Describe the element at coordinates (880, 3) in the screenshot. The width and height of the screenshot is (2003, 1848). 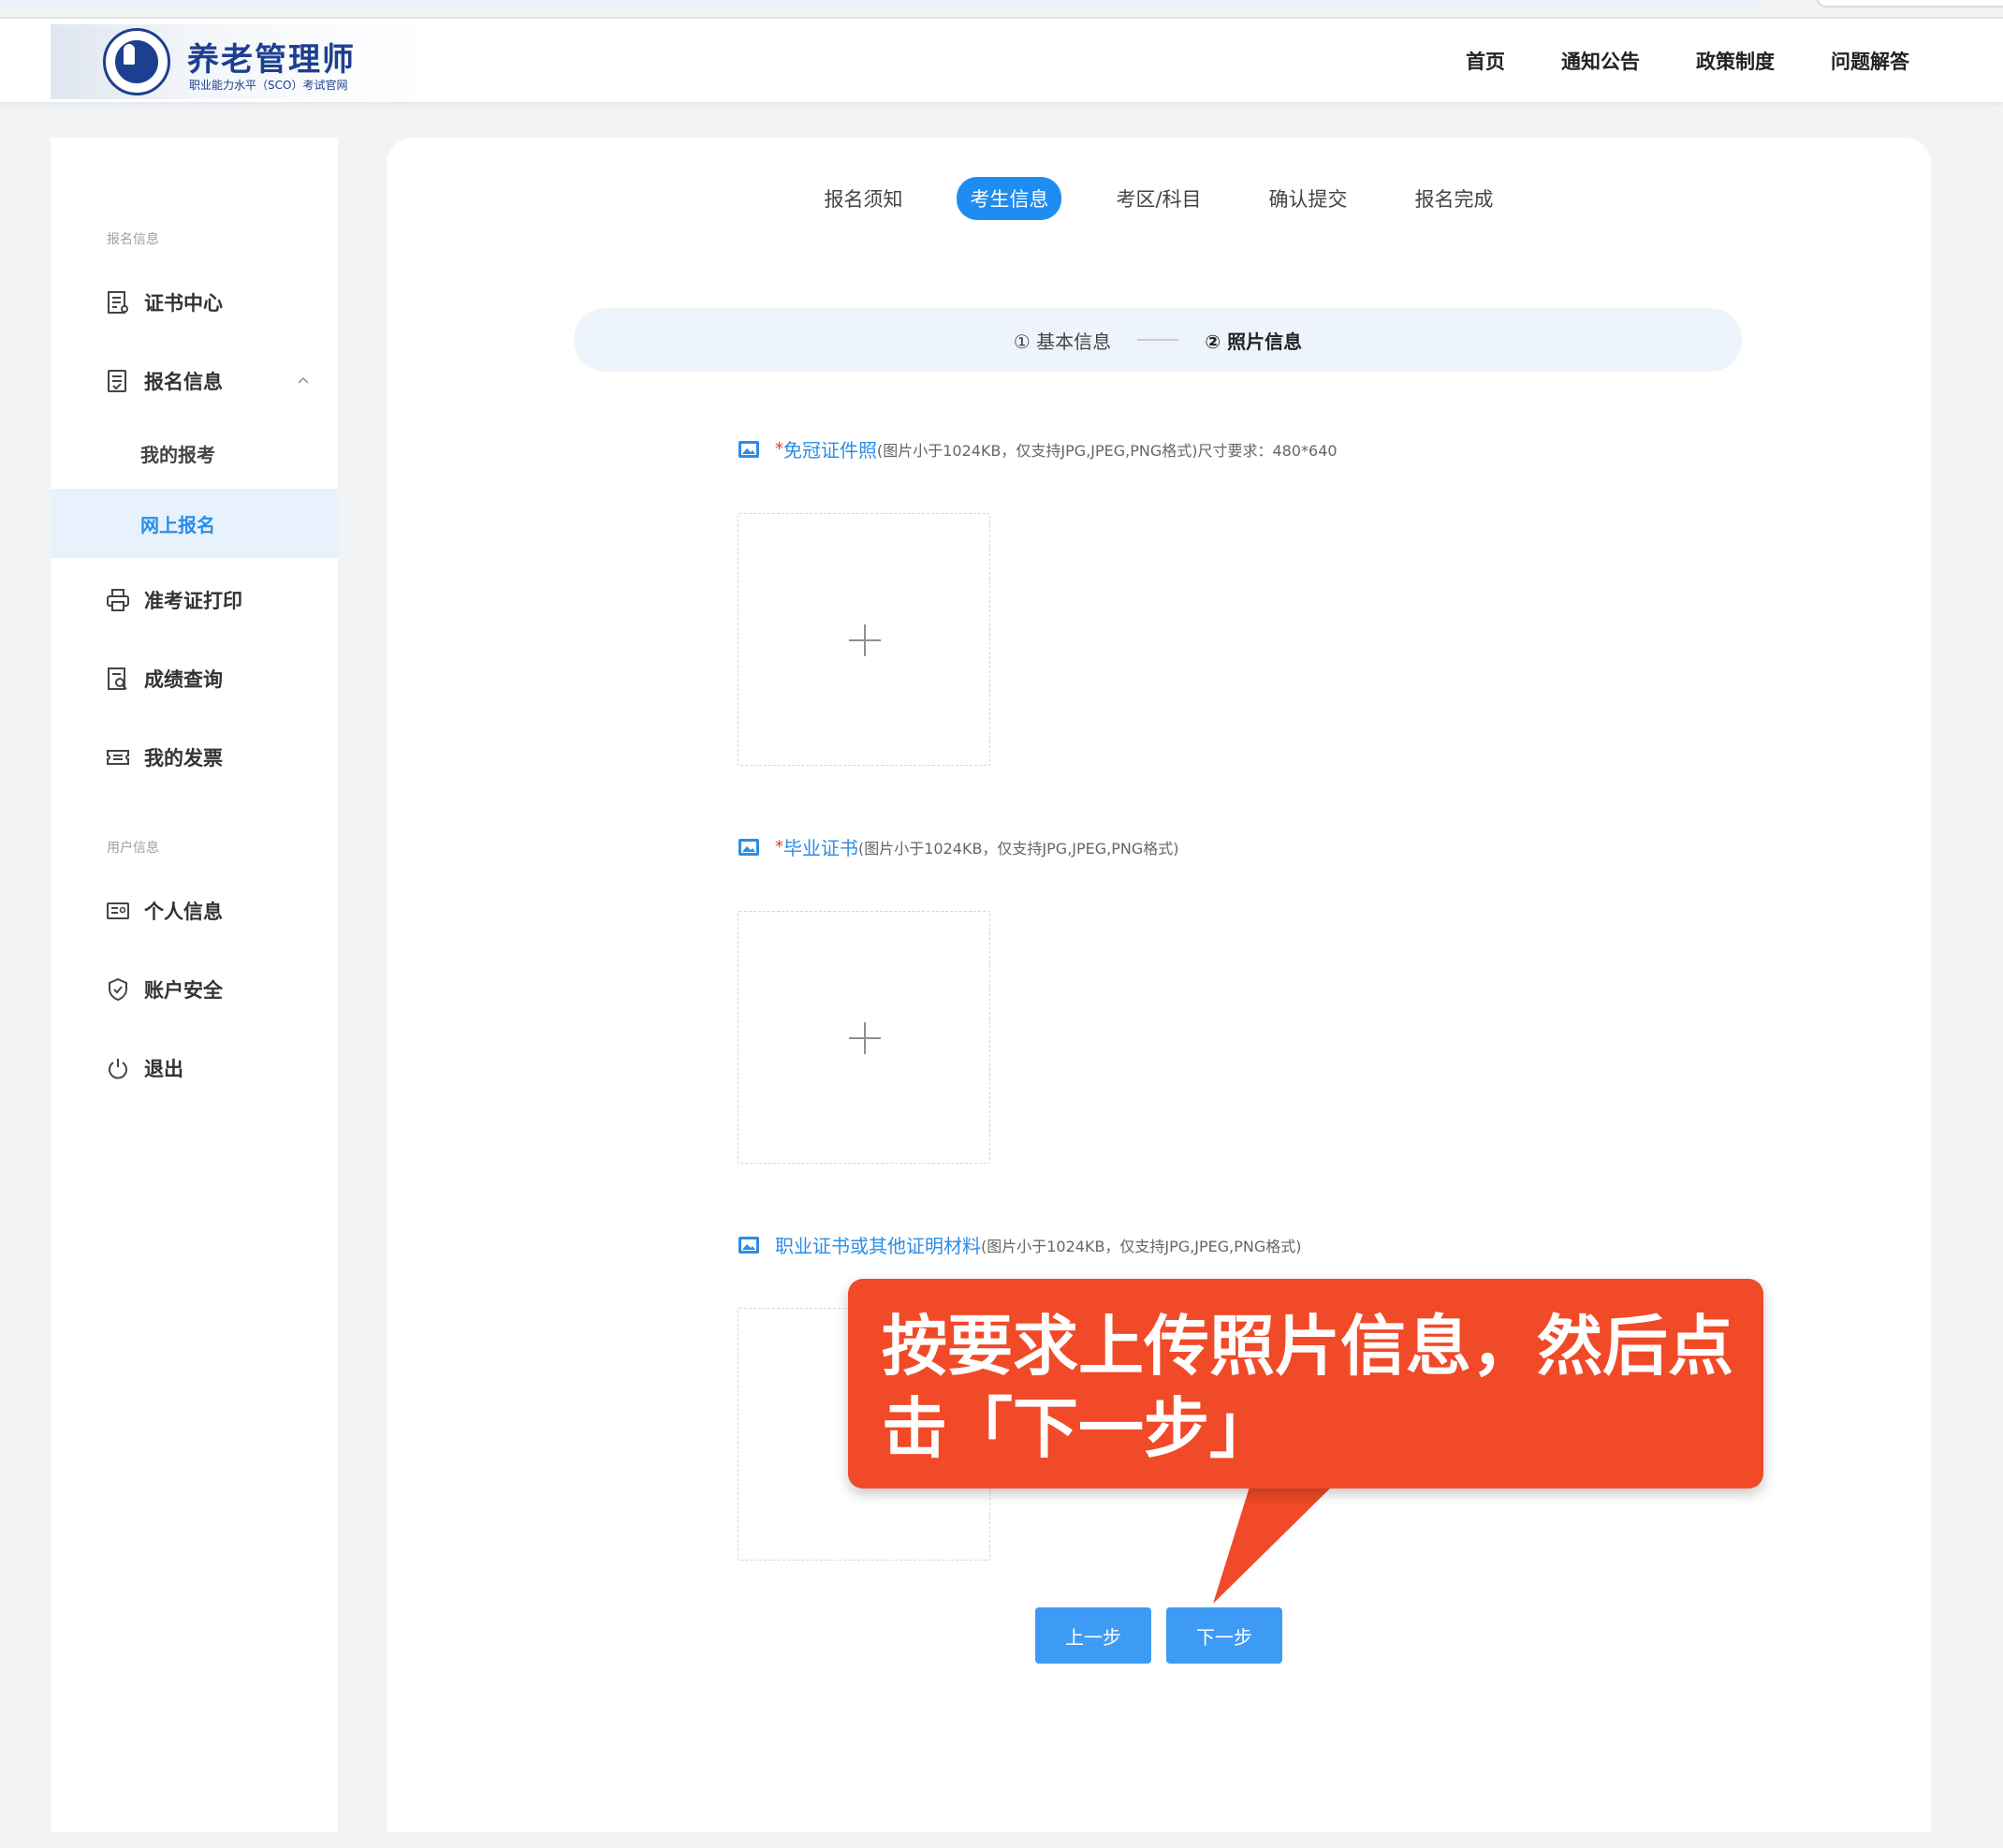
I see `top-bar` at that location.